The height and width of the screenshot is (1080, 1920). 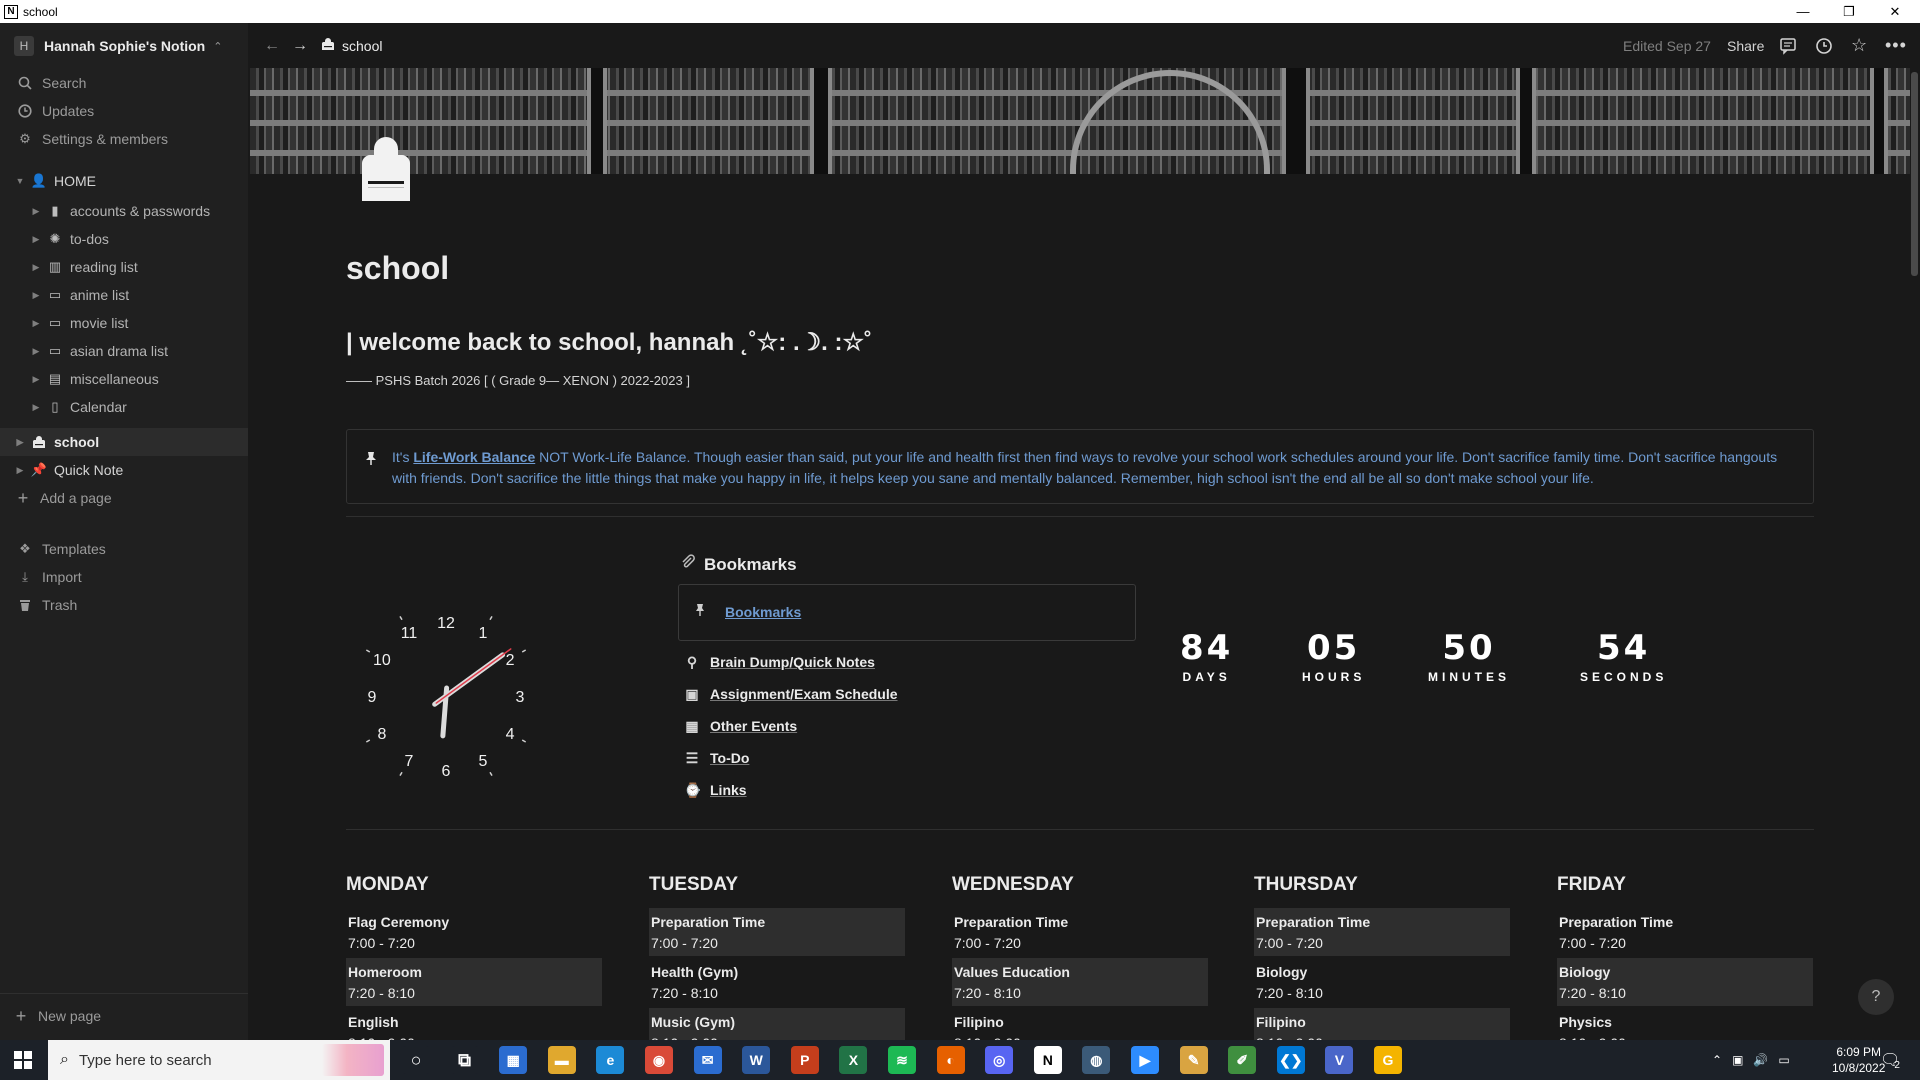 I want to click on add-page-button: + Add a page, so click(x=124, y=498).